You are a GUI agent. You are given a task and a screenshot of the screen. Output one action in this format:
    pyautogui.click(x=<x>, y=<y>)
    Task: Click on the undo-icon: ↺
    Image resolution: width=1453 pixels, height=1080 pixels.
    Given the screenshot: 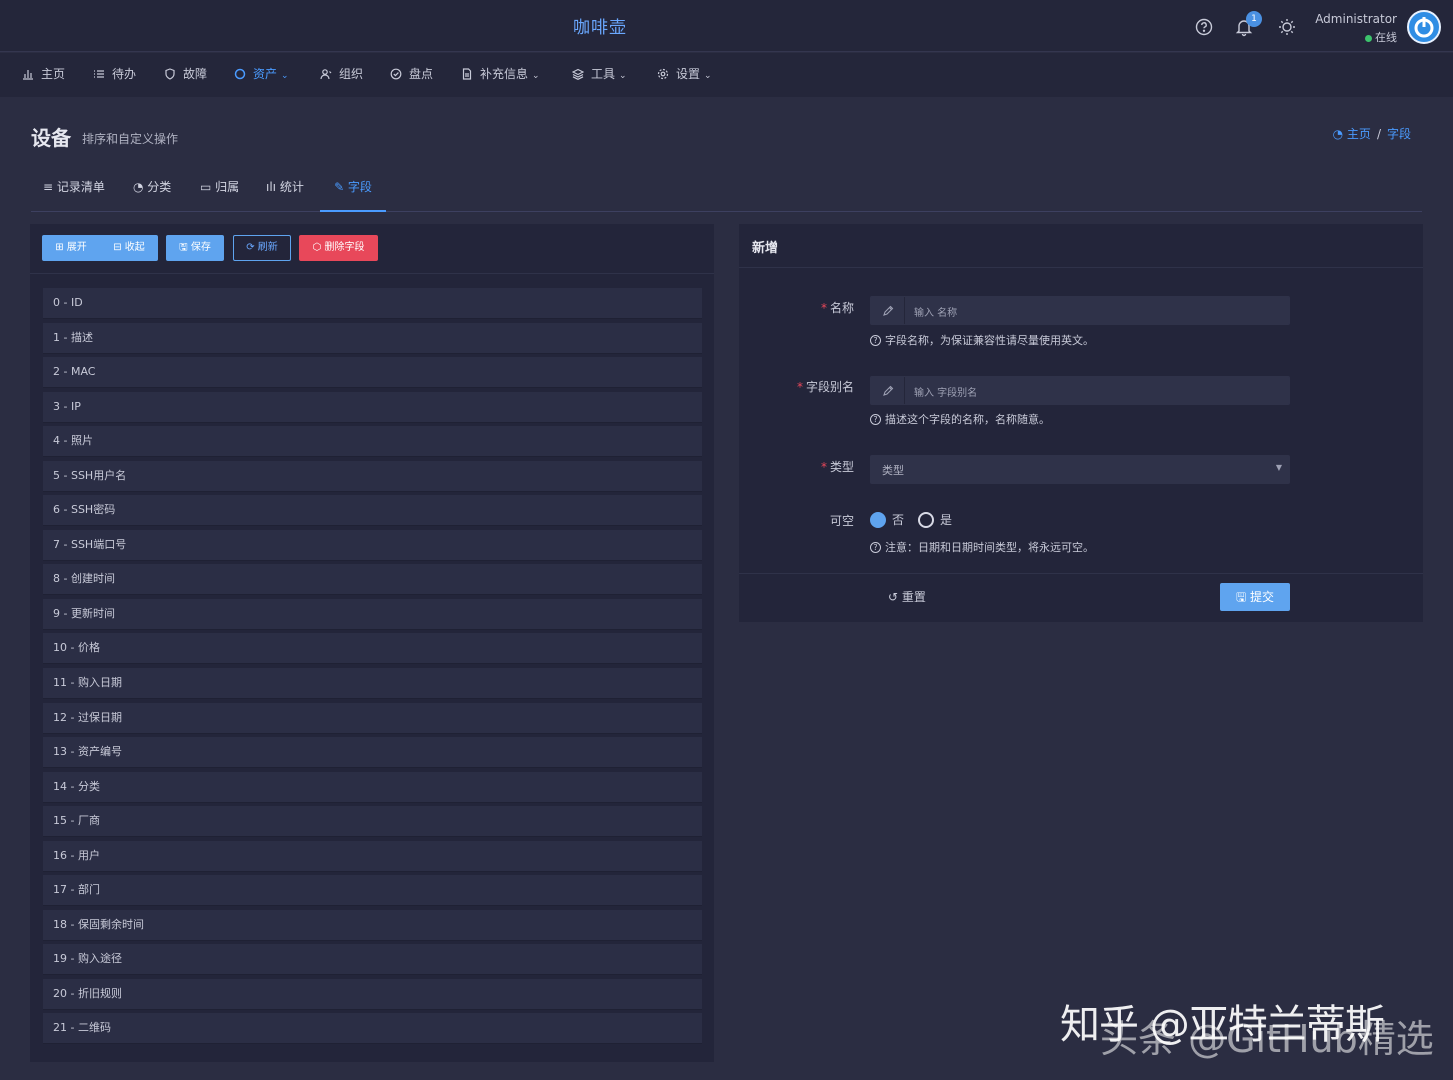 What is the action you would take?
    pyautogui.click(x=895, y=597)
    